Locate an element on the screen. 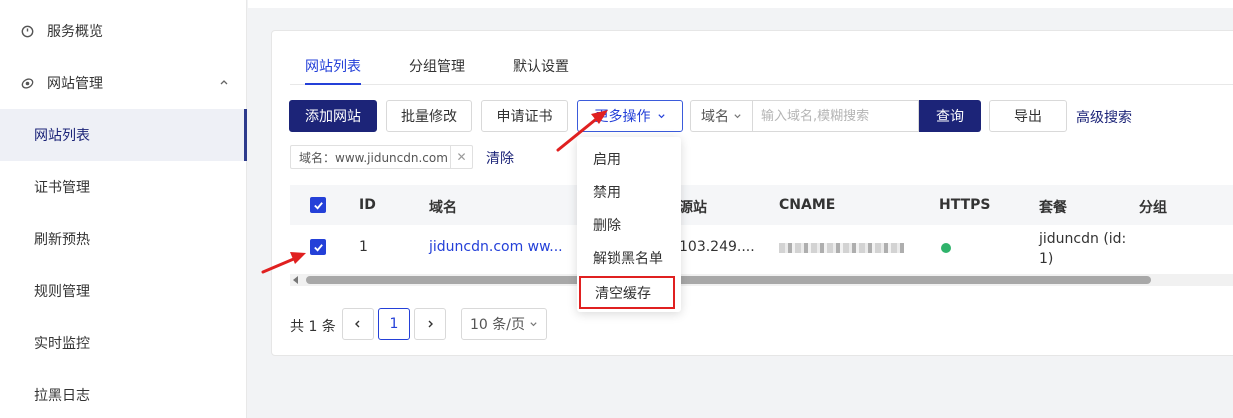  chevron-right-icon is located at coordinates (430, 324).